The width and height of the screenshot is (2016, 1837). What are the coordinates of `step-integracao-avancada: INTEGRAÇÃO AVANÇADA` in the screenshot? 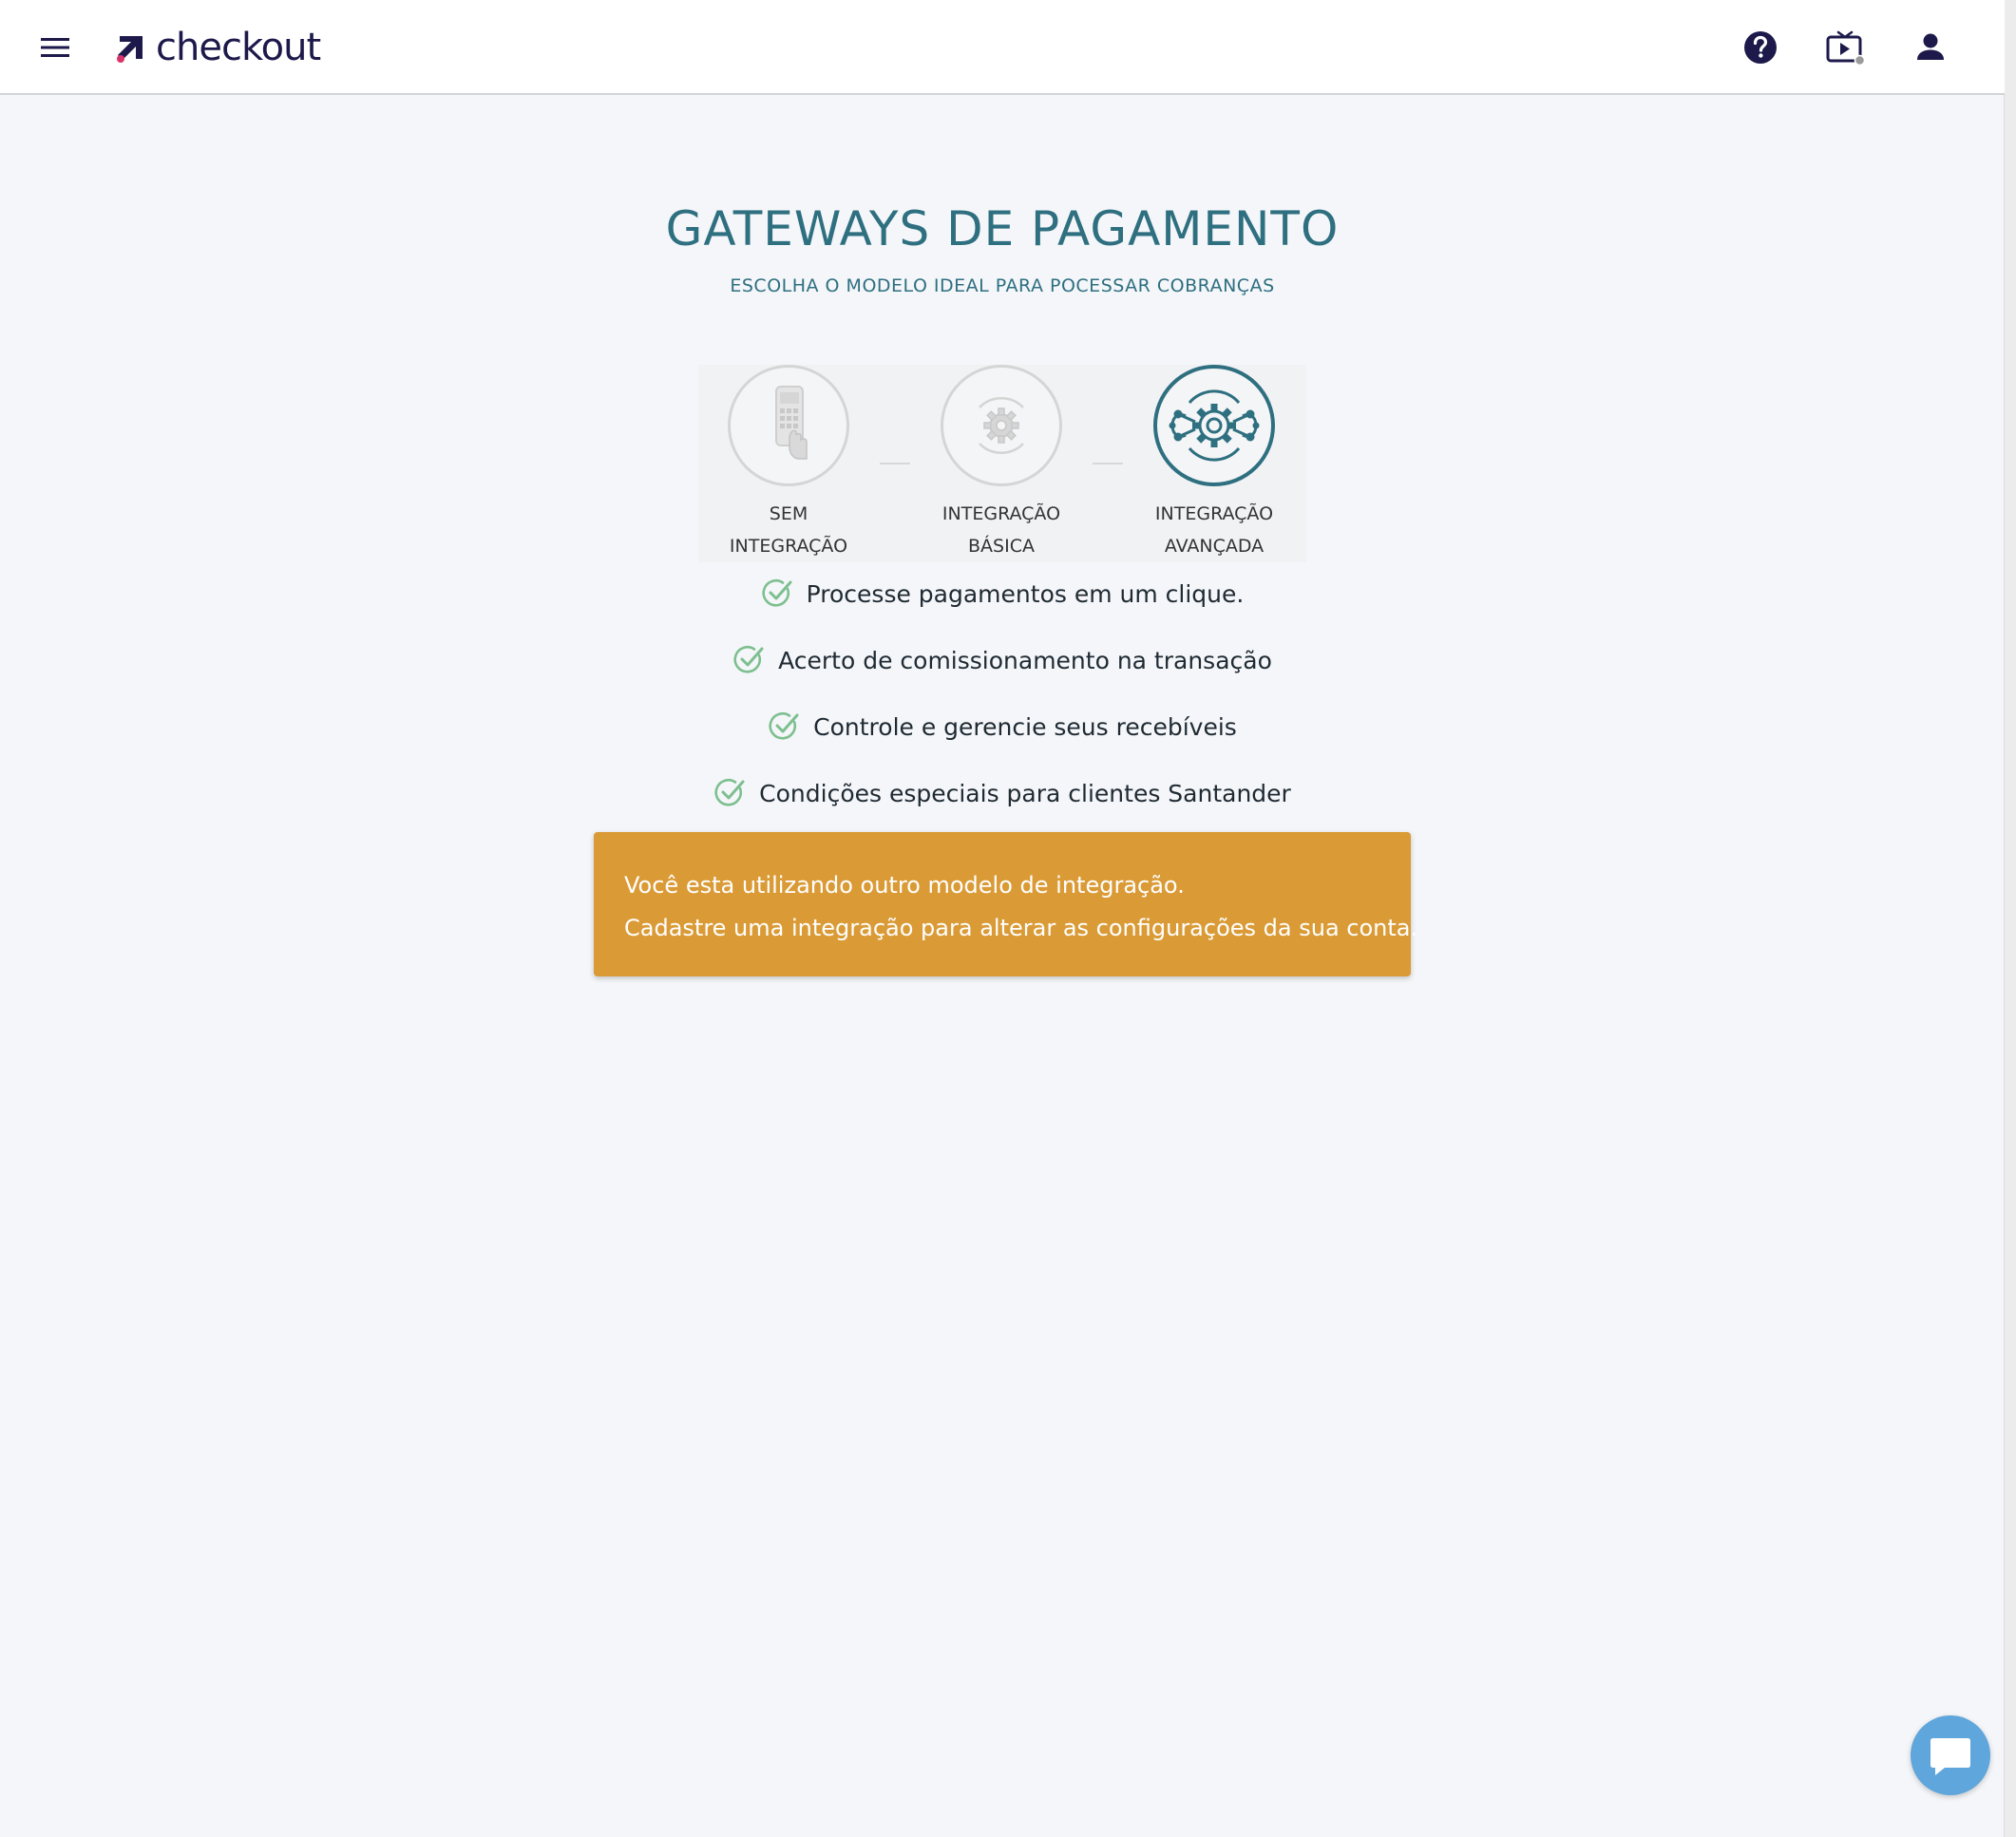 It's located at (1214, 464).